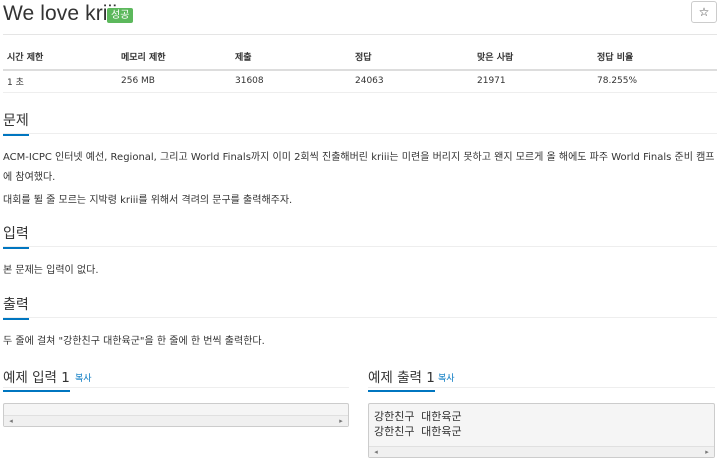 The width and height of the screenshot is (720, 462). Describe the element at coordinates (401, 379) in the screenshot. I see `sample-output-heading: 예제 출력 1` at that location.